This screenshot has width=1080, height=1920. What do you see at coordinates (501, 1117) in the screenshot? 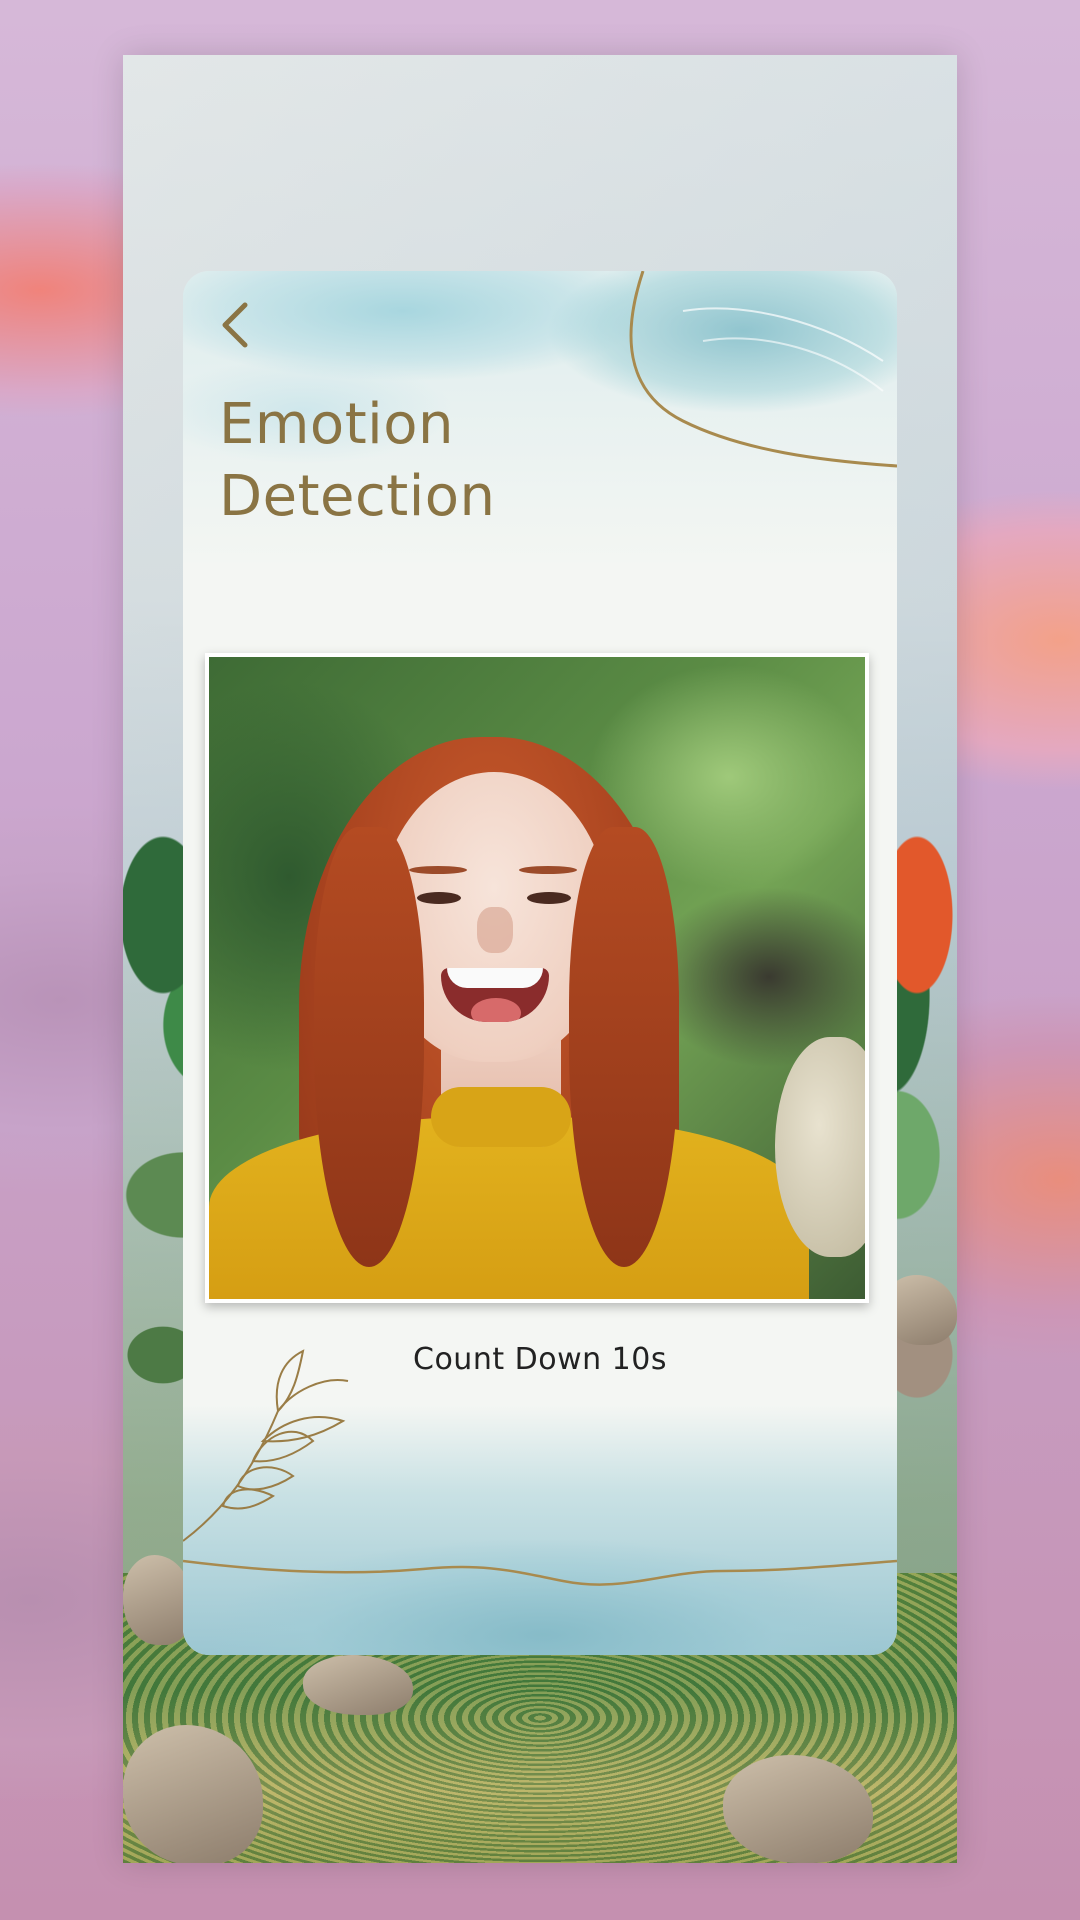
I see `photo-subject-collar` at bounding box center [501, 1117].